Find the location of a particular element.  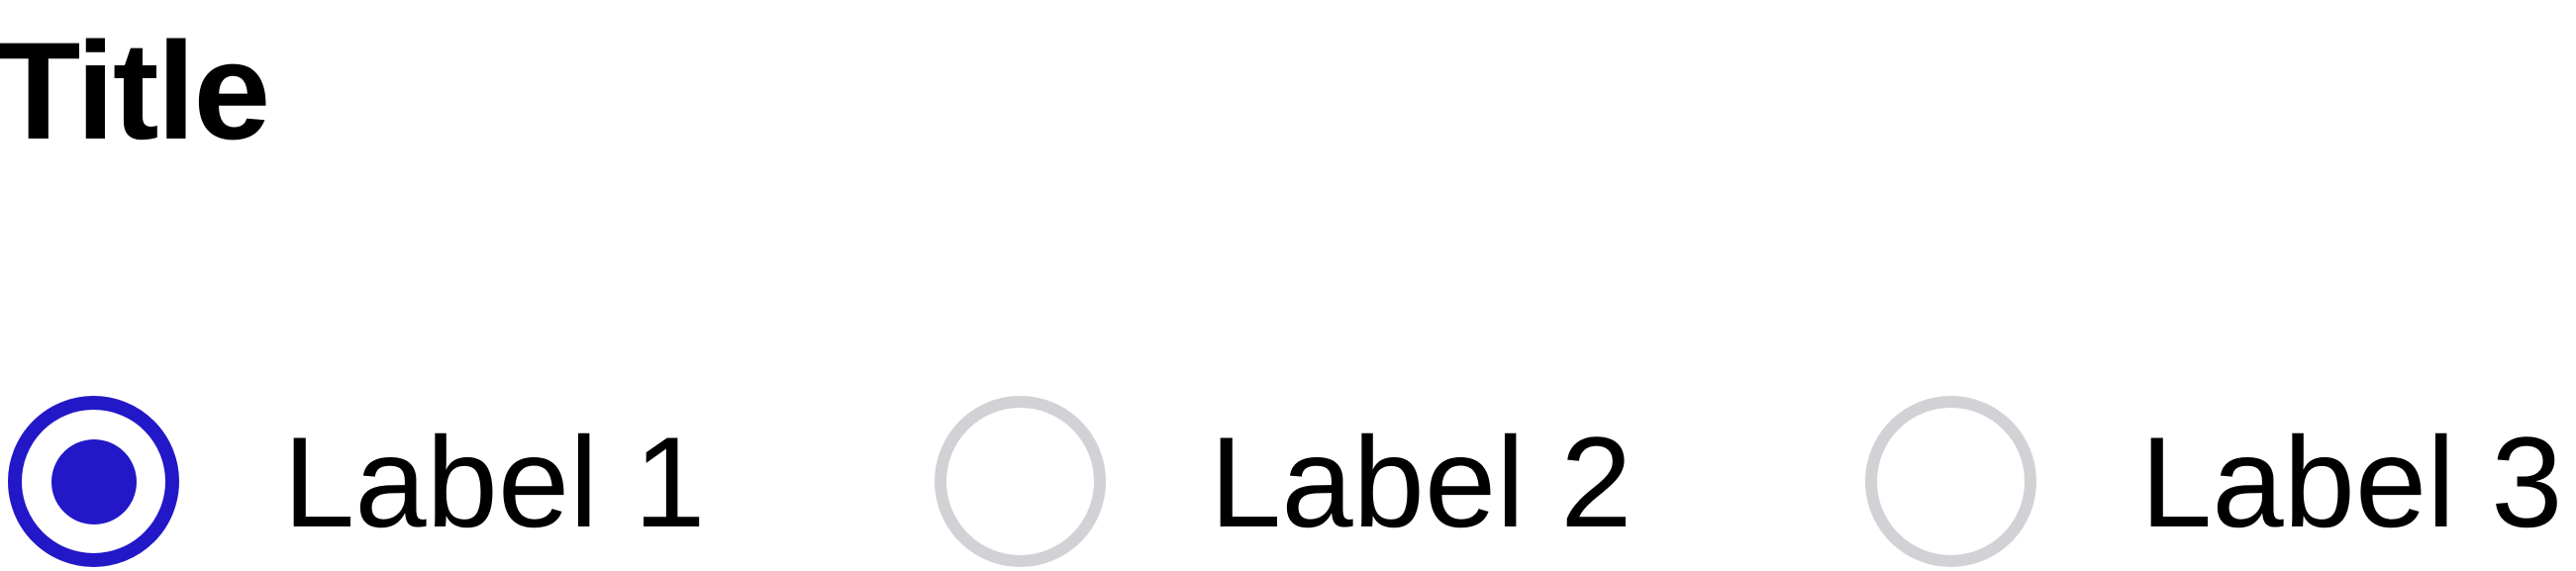

radio-button-selected is located at coordinates (93, 481).